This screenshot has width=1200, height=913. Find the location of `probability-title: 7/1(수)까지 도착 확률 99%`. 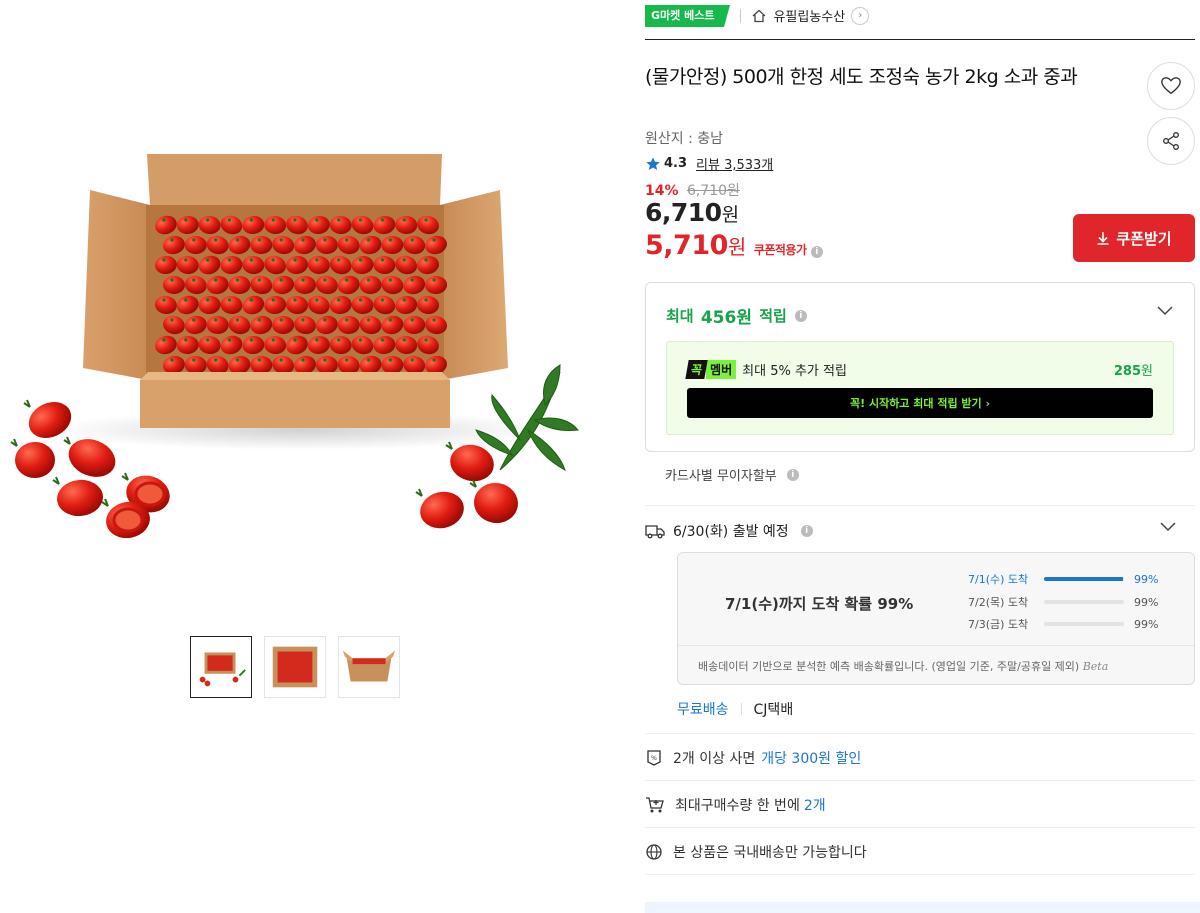

probability-title: 7/1(수)까지 도착 확률 99% is located at coordinates (819, 604).